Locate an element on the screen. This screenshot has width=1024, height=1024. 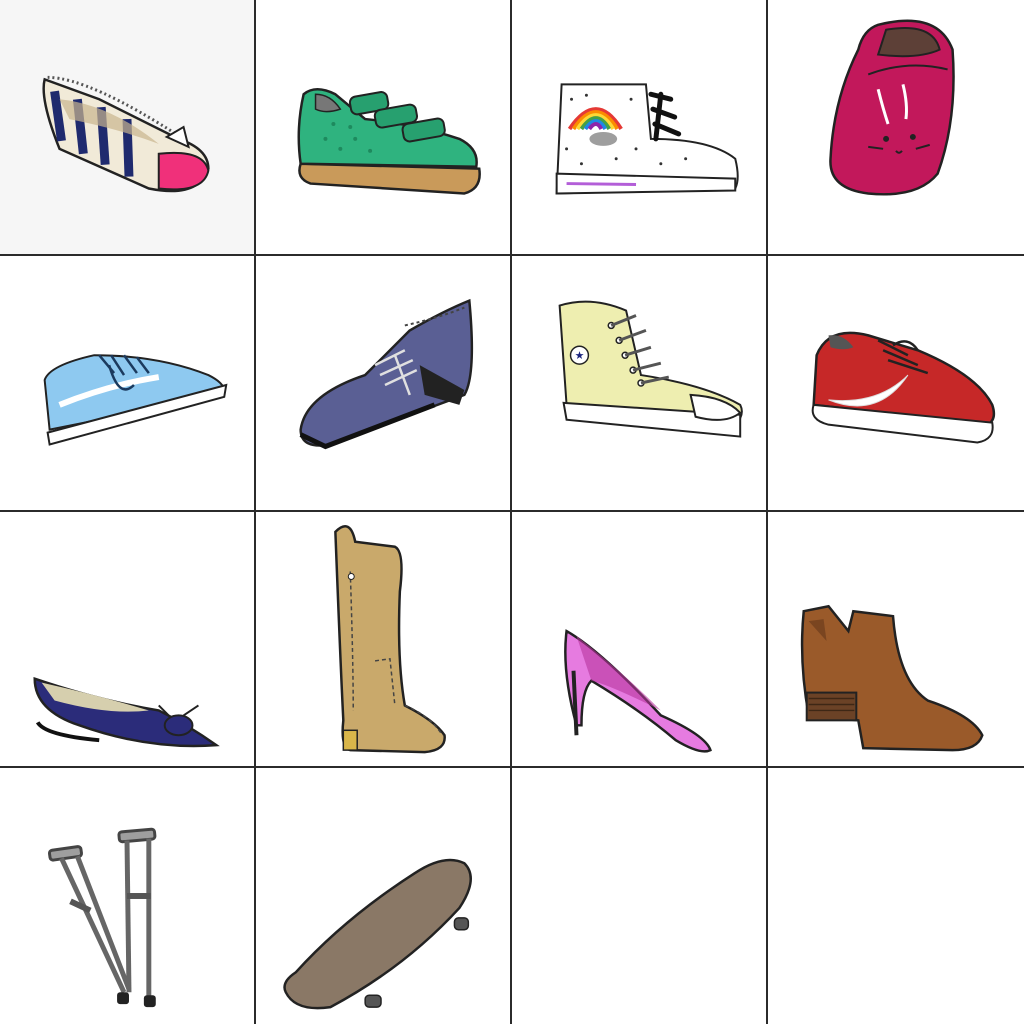
crutches-icon is located at coordinates (102, 917).